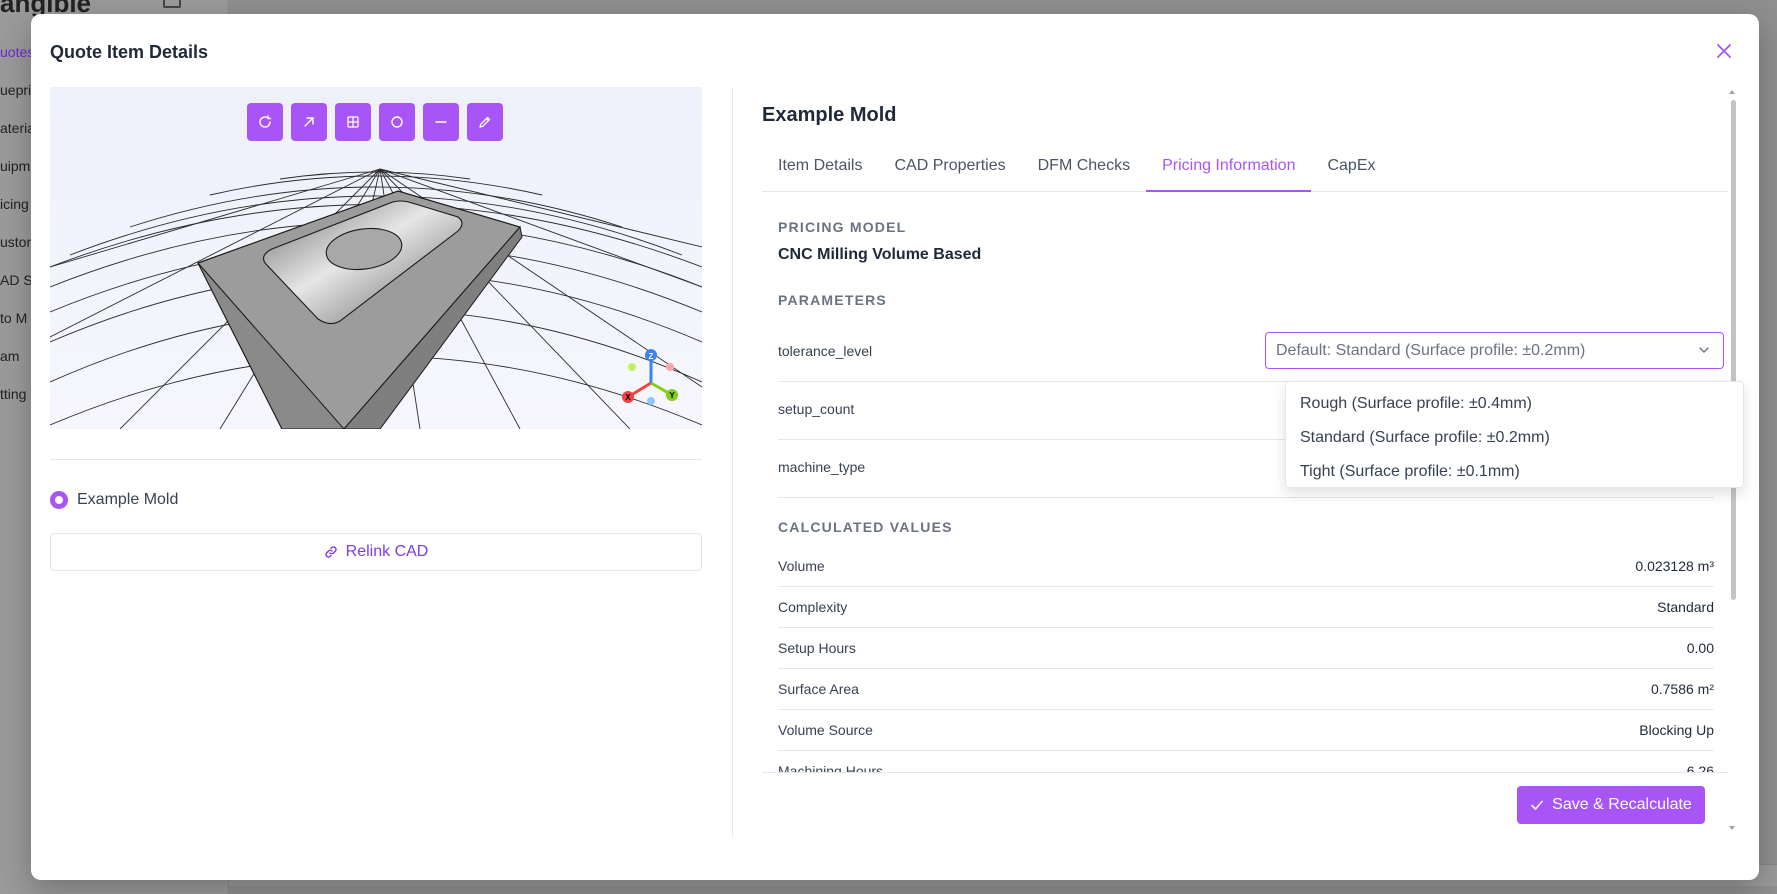 The image size is (1777, 894). What do you see at coordinates (1682, 689) in the screenshot?
I see `calc-value: 0.7586 m²` at bounding box center [1682, 689].